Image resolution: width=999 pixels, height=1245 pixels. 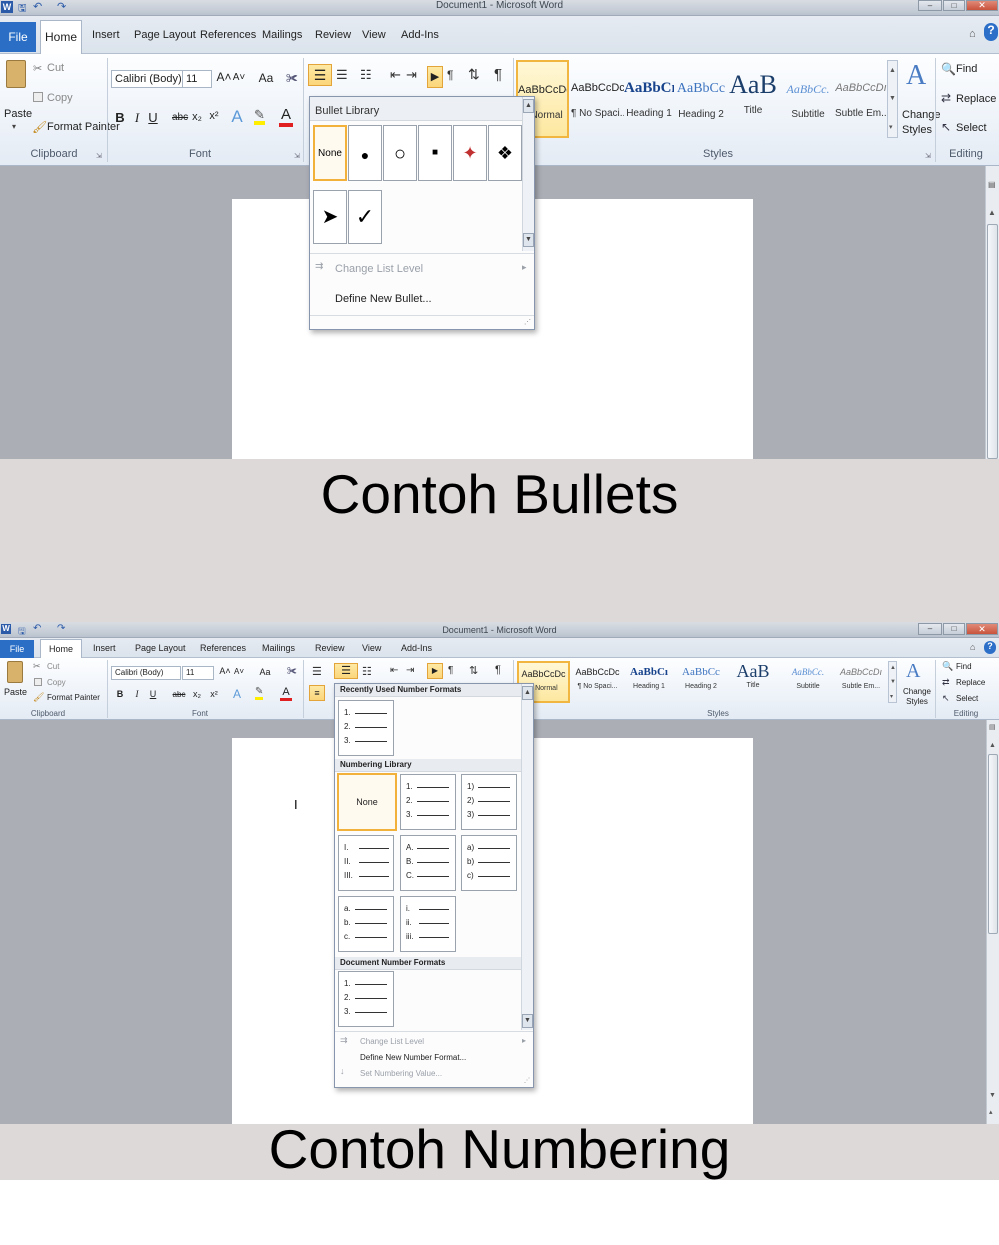 I want to click on font-launcher-icon: ⇲, so click(x=297, y=156).